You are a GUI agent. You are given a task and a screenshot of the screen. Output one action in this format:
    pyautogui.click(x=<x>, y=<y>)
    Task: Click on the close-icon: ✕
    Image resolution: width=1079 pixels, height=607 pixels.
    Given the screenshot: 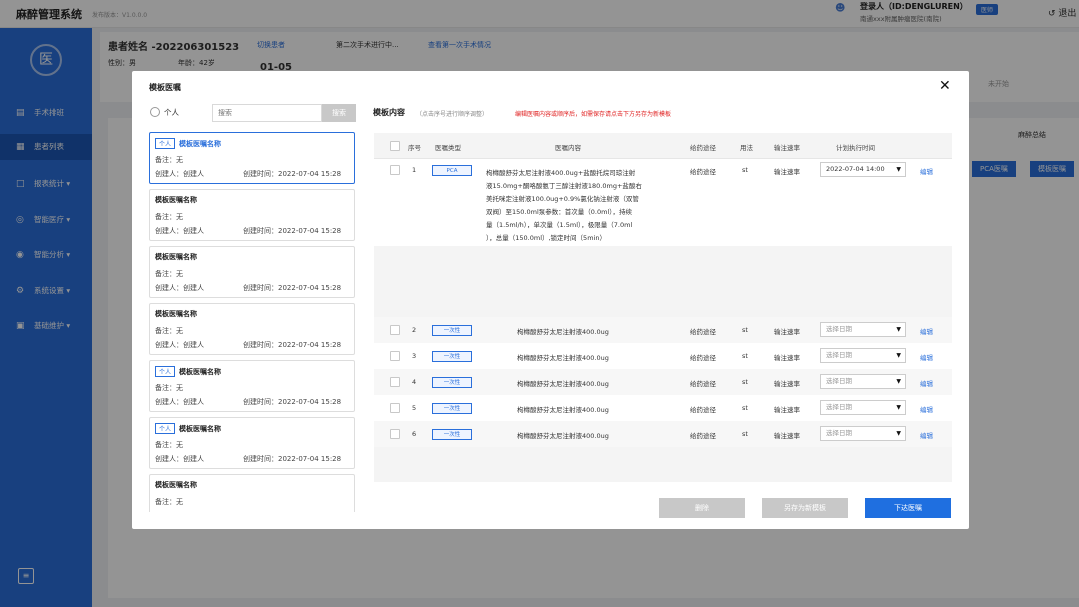 What is the action you would take?
    pyautogui.click(x=945, y=86)
    